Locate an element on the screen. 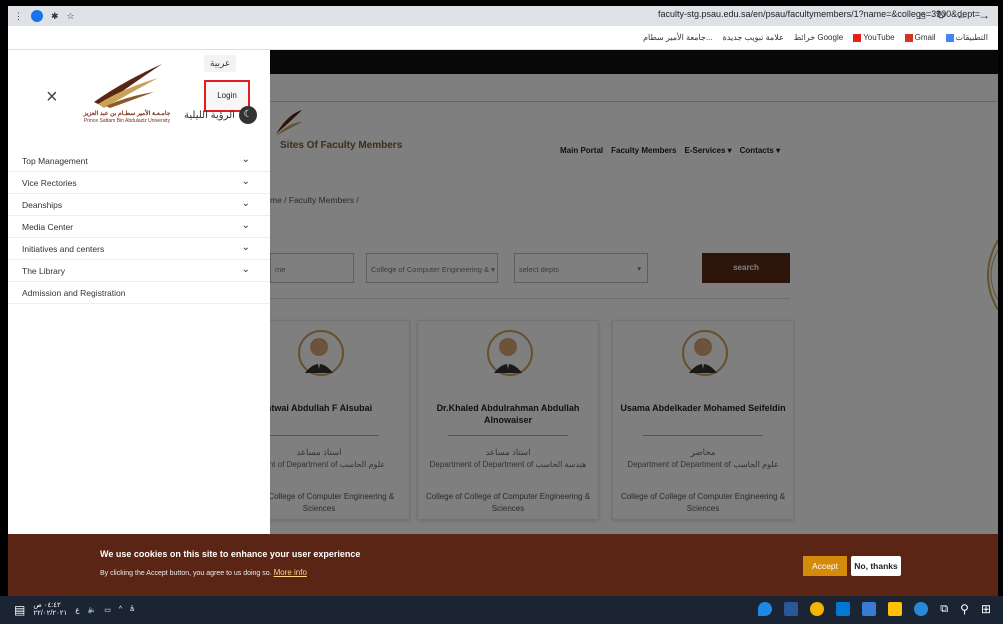  menu-item-label: Media Center is located at coordinates (48, 227).